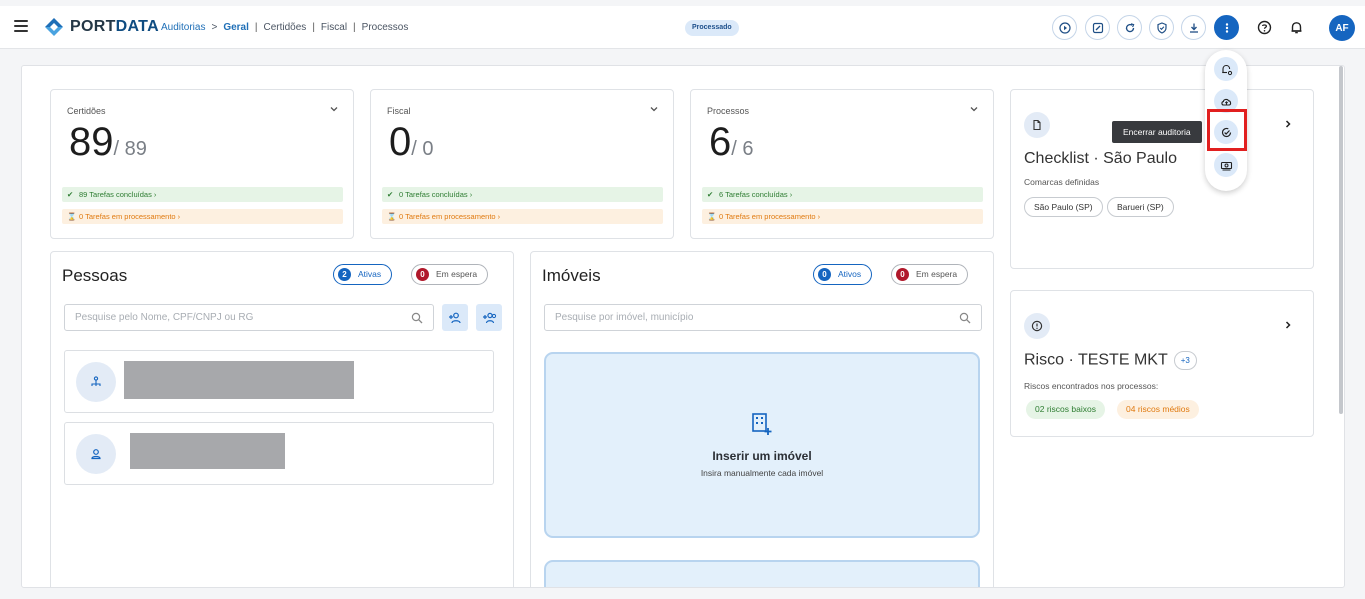  What do you see at coordinates (86, 111) in the screenshot?
I see `stat-label: Certidões` at bounding box center [86, 111].